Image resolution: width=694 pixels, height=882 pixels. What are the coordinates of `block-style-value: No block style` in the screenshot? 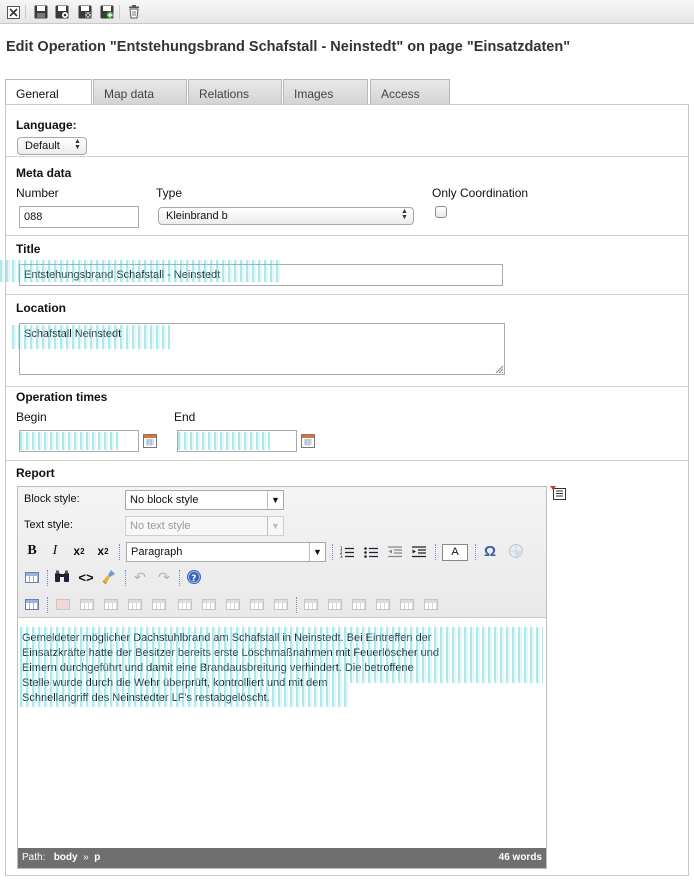 It's located at (164, 500).